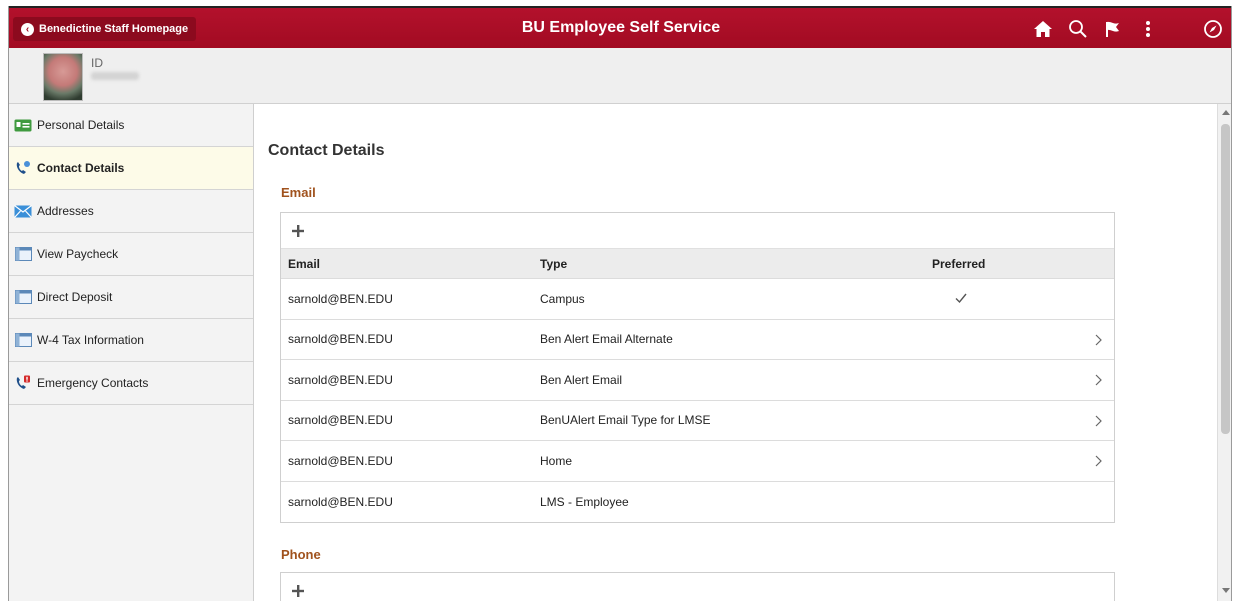 The height and width of the screenshot is (601, 1236). What do you see at coordinates (114, 29) in the screenshot?
I see `back-button-label: Benedictine Staff Homepage` at bounding box center [114, 29].